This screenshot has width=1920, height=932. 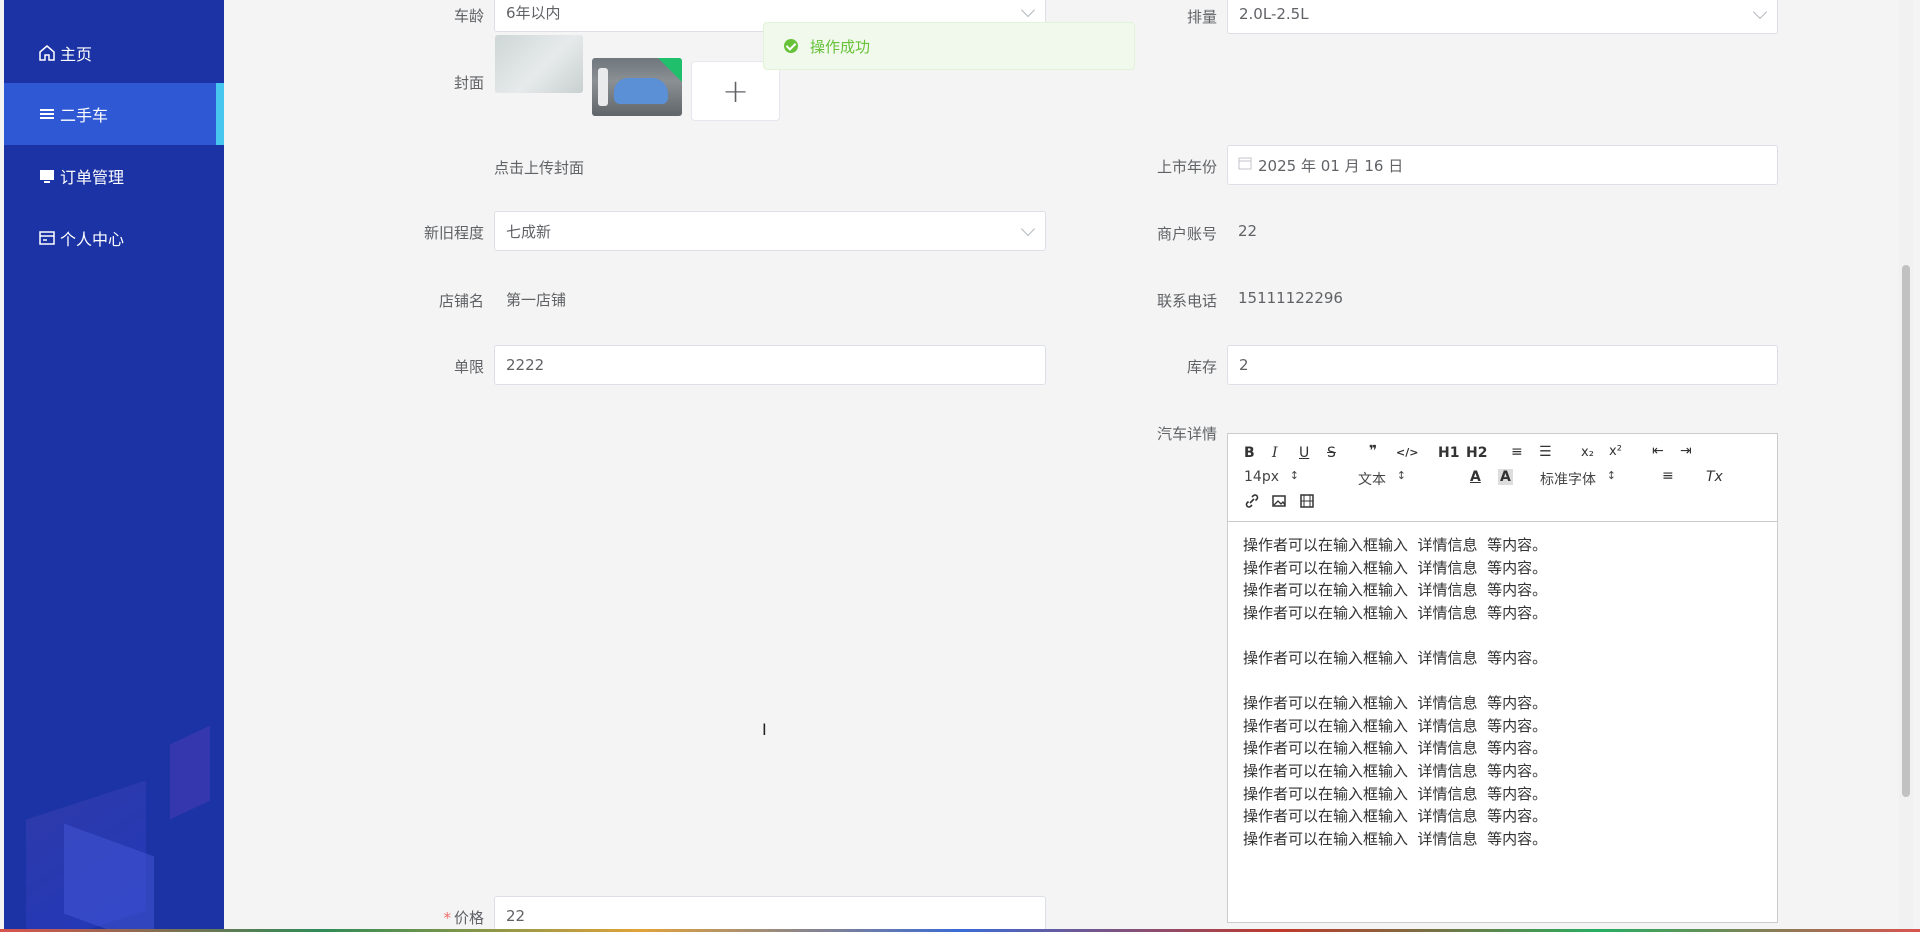 What do you see at coordinates (1331, 165) in the screenshot?
I see `launch-year-value: 2025 年 01 月 16 日` at bounding box center [1331, 165].